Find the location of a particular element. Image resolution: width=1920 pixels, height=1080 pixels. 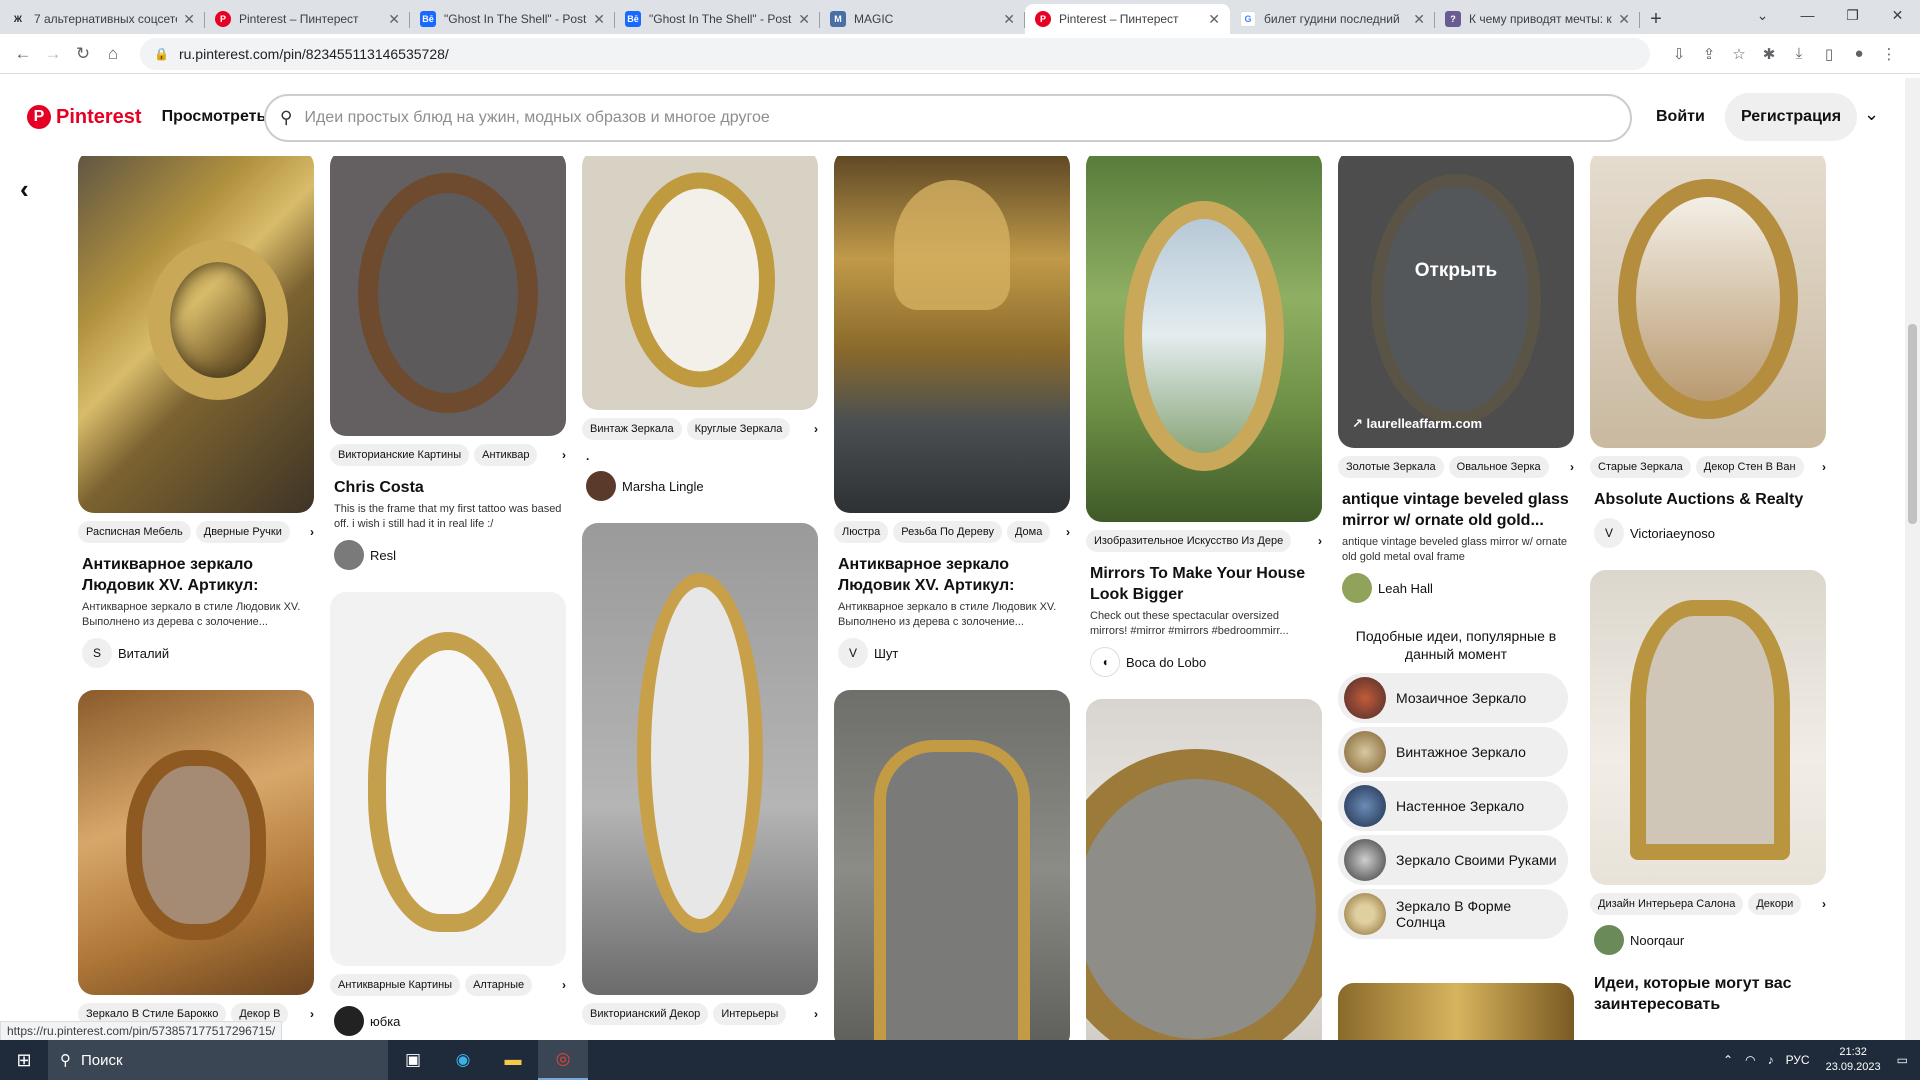

tag-chip: Интерьеры is located at coordinates (750, 1014).